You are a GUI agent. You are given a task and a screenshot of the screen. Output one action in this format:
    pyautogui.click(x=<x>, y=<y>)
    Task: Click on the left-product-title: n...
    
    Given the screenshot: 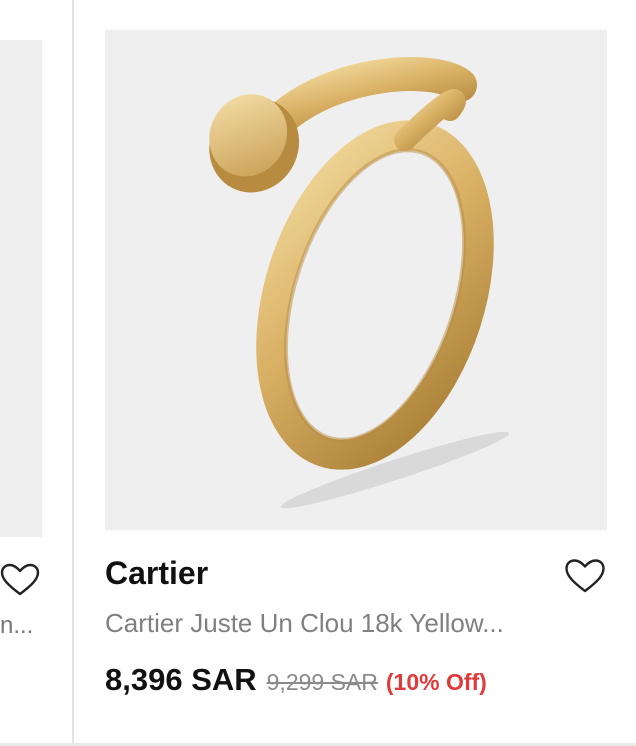 What is the action you would take?
    pyautogui.click(x=20, y=626)
    